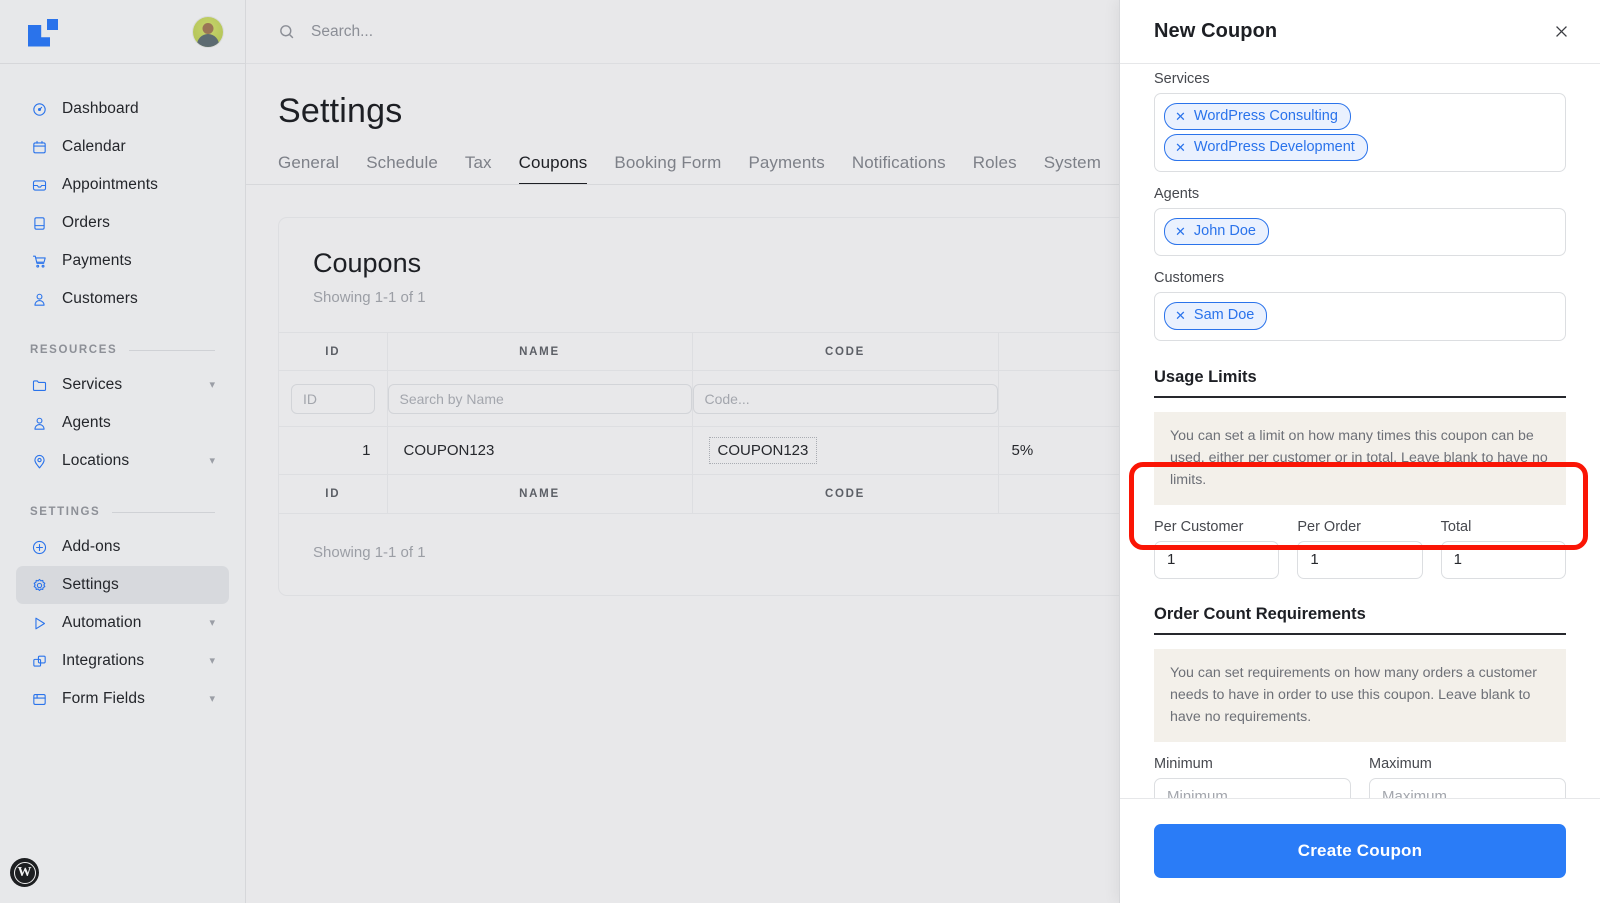 The image size is (1600, 903). I want to click on sidebar-item-locations: Locations ▾, so click(122, 461).